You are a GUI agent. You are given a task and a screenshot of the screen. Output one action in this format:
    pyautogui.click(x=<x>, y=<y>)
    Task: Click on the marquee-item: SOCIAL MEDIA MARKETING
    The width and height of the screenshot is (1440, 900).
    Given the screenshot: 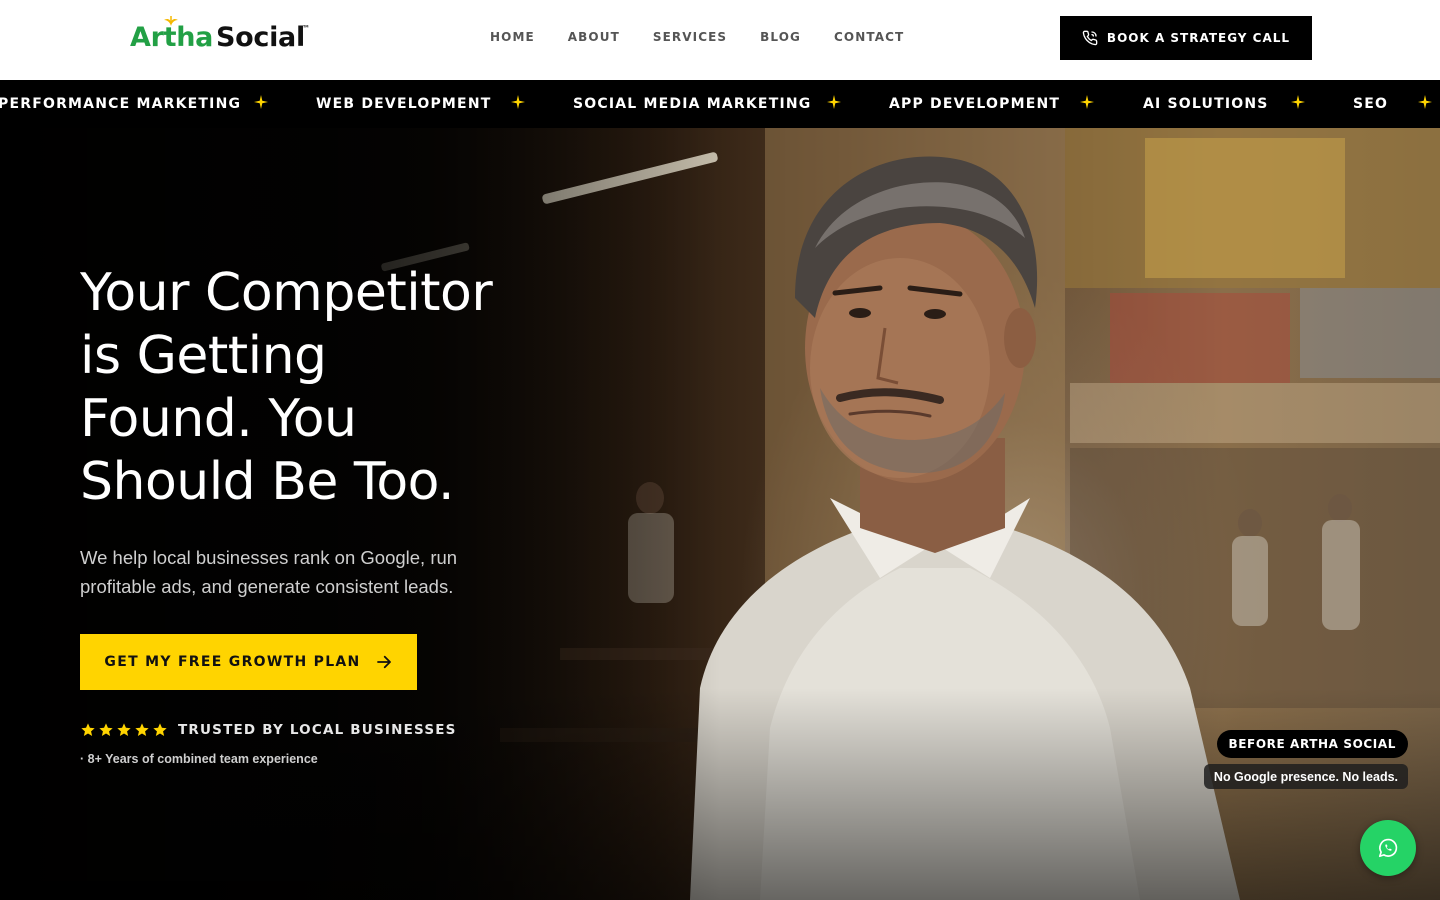 What is the action you would take?
    pyautogui.click(x=692, y=104)
    